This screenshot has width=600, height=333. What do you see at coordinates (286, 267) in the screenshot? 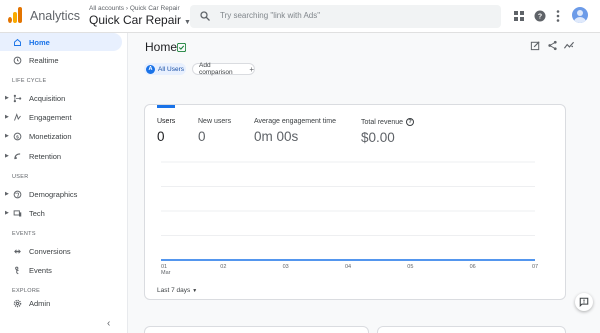
I see `x-tick-label: 03` at bounding box center [286, 267].